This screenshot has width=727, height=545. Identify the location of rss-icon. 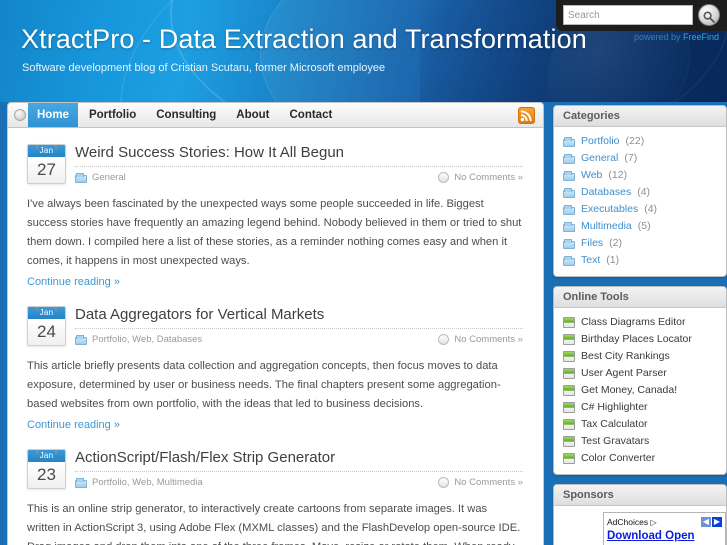
(526, 115).